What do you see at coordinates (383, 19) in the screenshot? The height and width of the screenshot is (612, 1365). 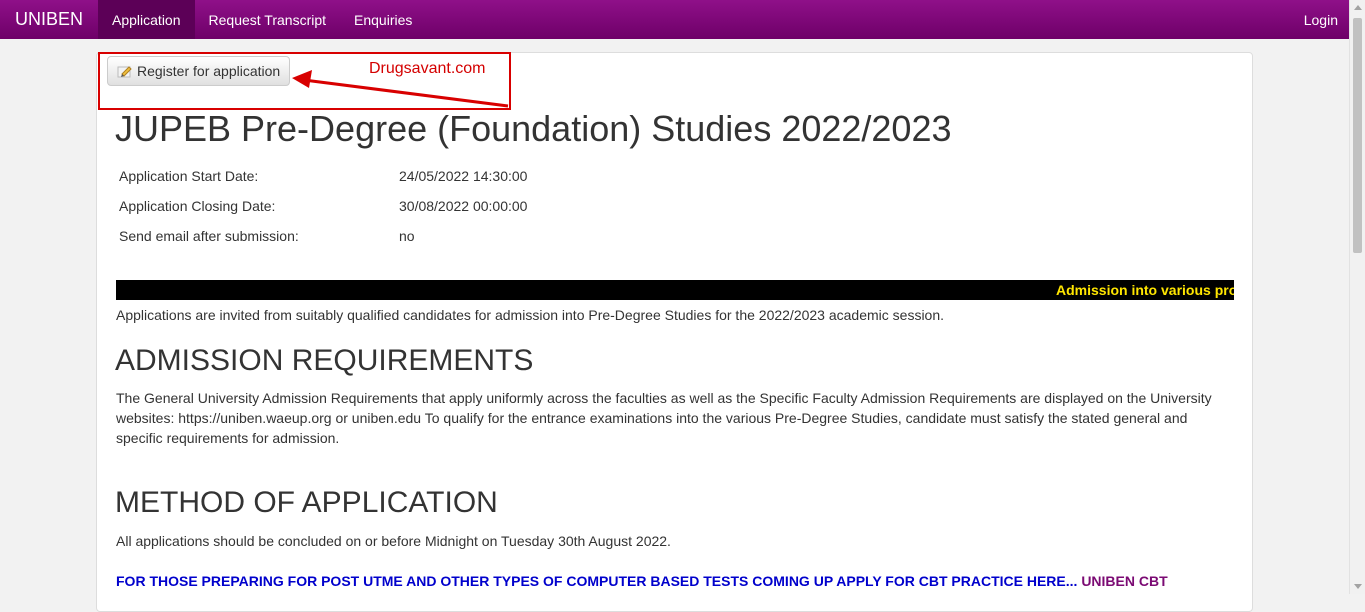 I see `nav-enquiries: Enquiries` at bounding box center [383, 19].